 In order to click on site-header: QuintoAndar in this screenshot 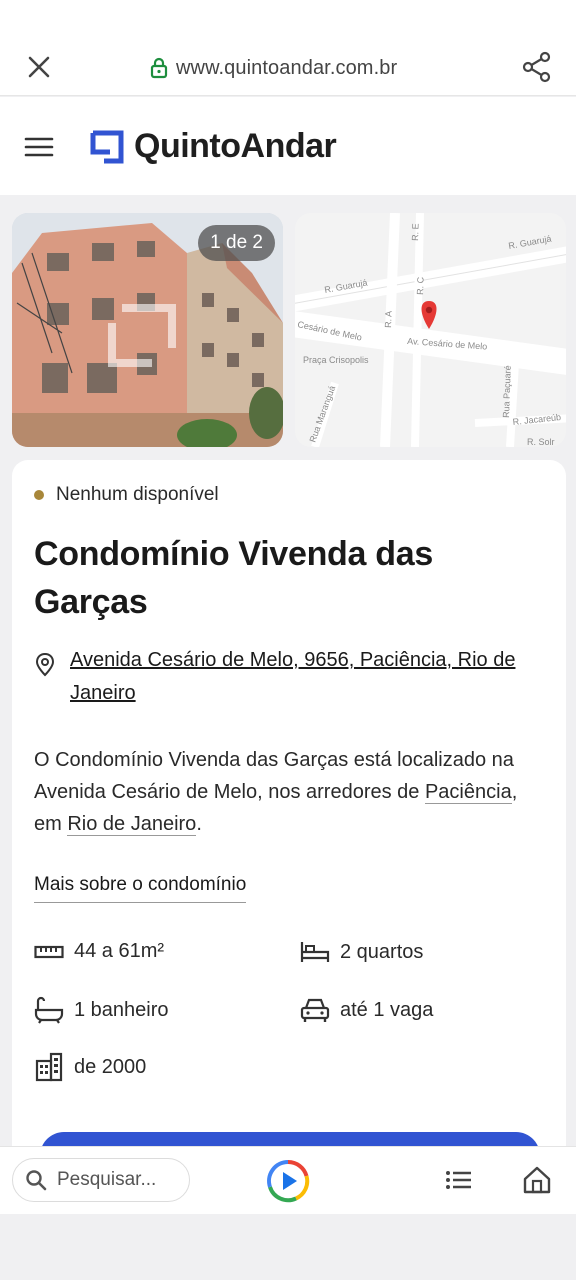, I will do `click(288, 146)`.